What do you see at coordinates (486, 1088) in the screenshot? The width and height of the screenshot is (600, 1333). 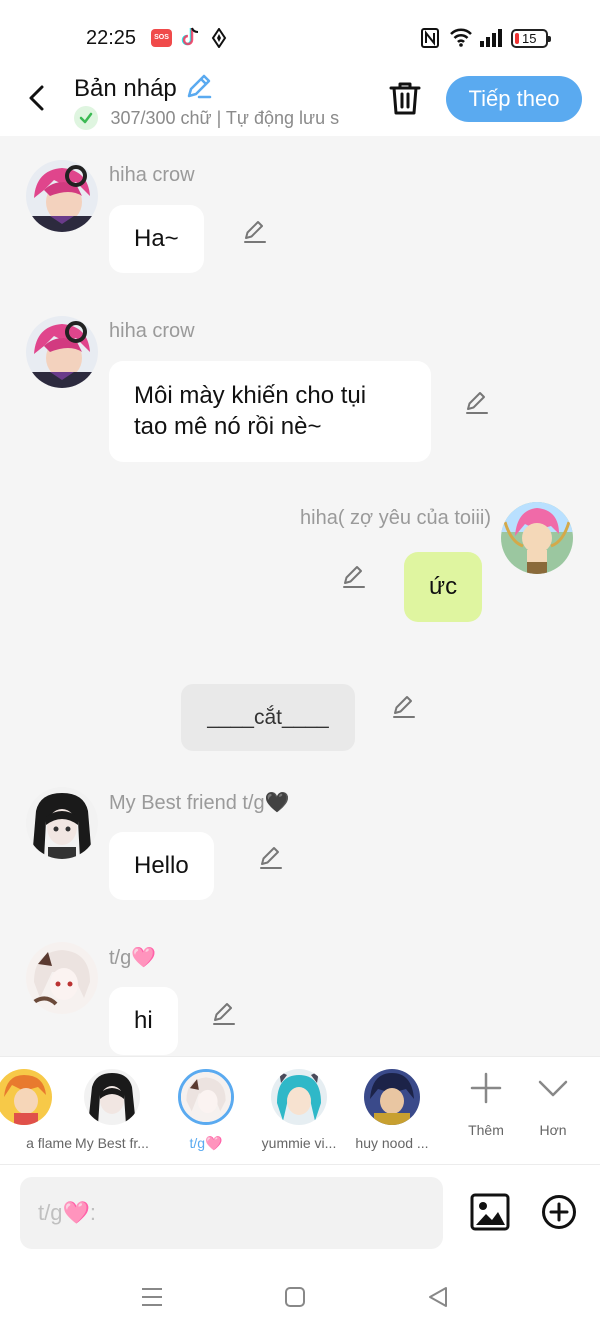 I see `plus-icon` at bounding box center [486, 1088].